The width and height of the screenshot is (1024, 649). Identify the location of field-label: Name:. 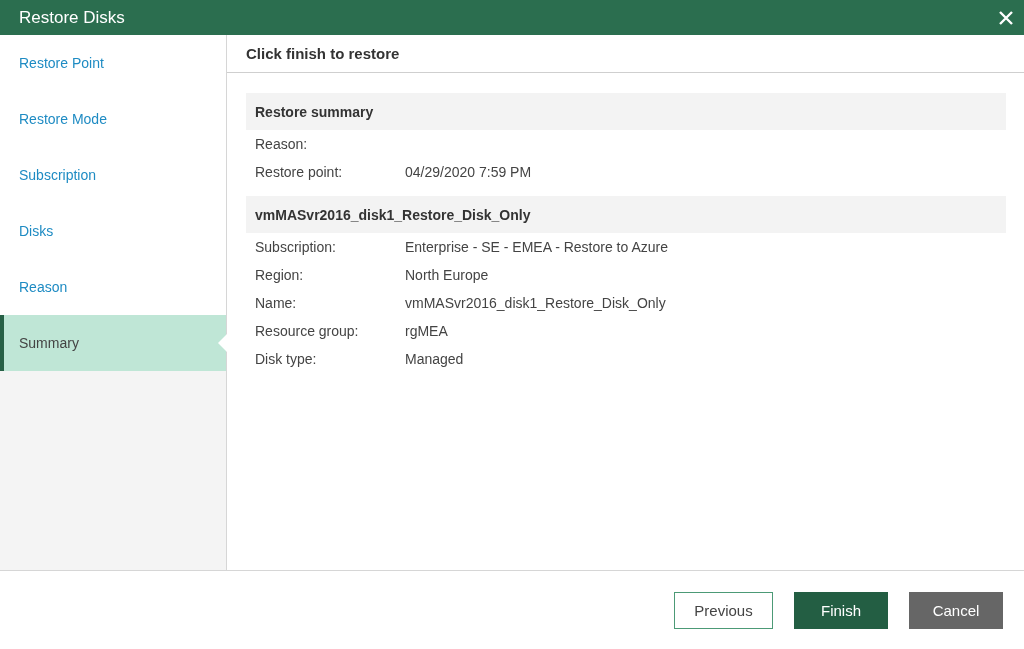
(276, 303).